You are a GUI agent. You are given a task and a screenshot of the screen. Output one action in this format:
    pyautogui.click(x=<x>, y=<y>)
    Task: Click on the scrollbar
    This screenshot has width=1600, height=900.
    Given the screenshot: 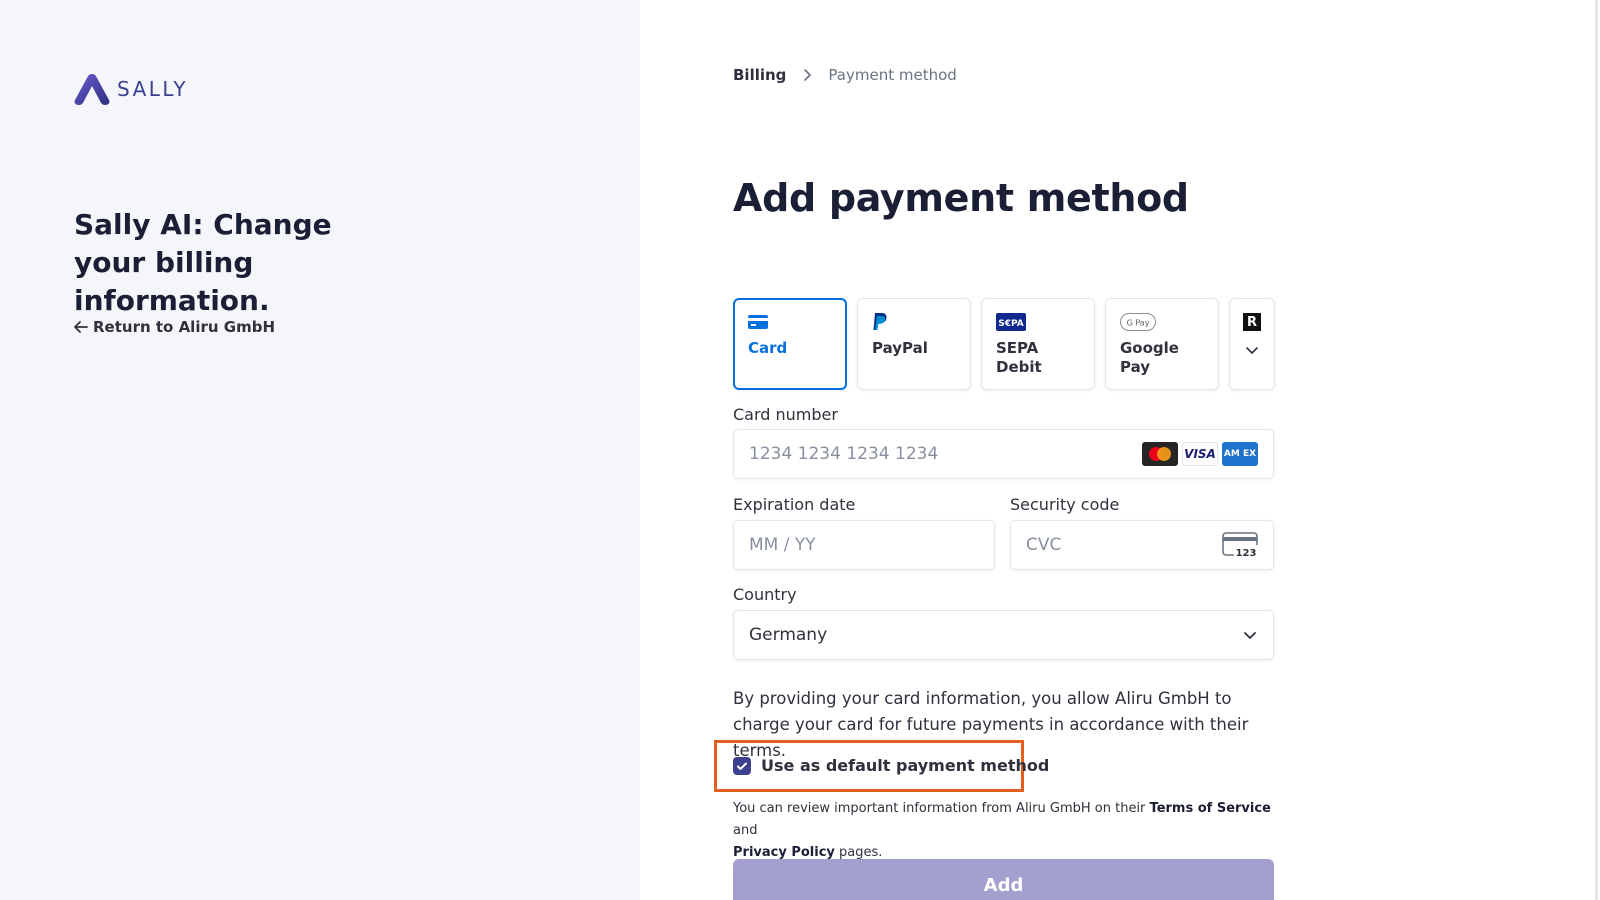 What is the action you would take?
    pyautogui.click(x=1596, y=450)
    